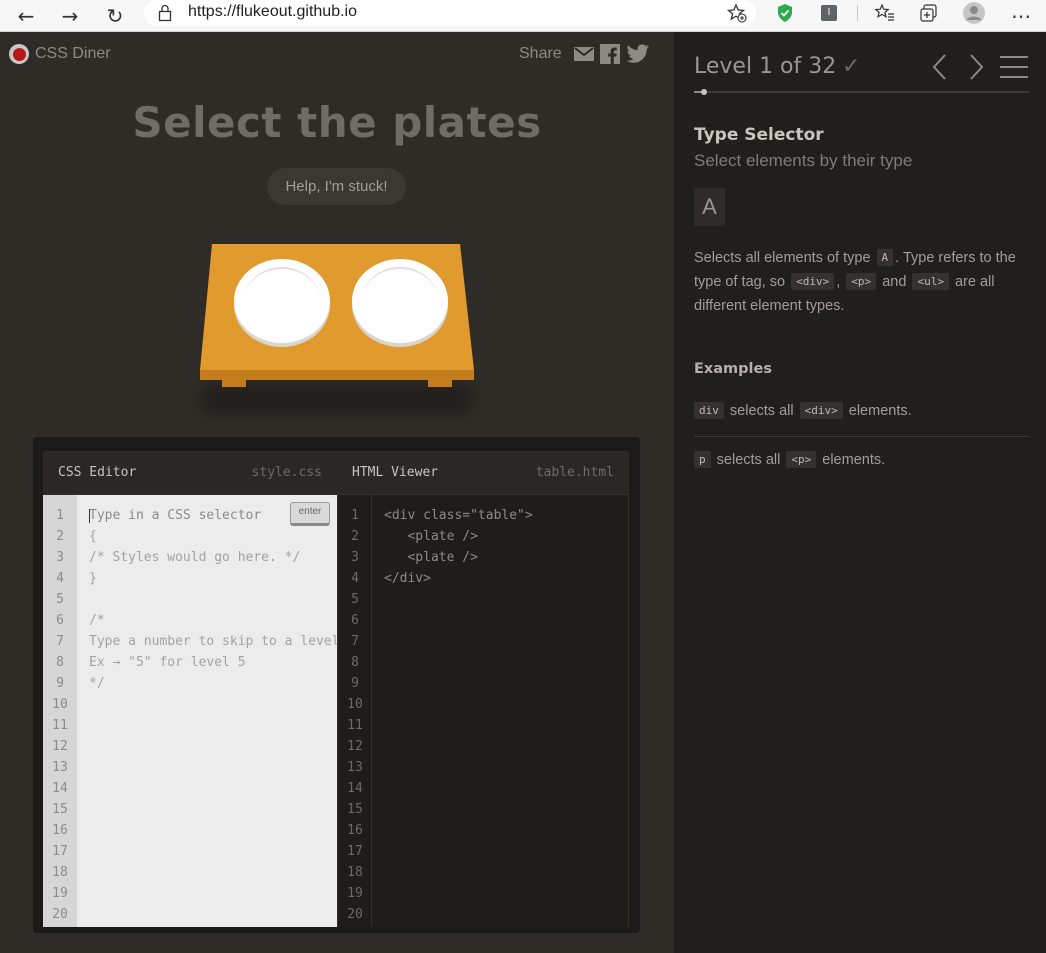  What do you see at coordinates (861, 92) in the screenshot?
I see `level-progress-bar` at bounding box center [861, 92].